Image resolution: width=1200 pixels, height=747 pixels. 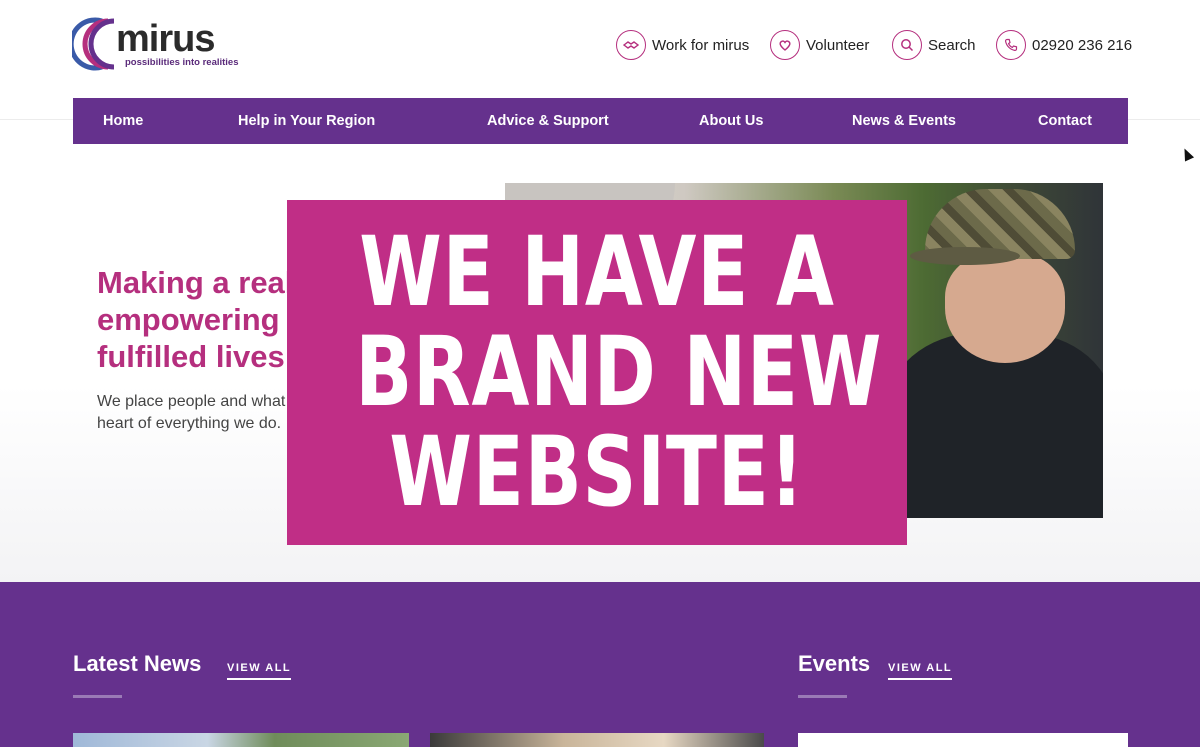 I want to click on hero-title-line: Making a real, so click(x=195, y=282).